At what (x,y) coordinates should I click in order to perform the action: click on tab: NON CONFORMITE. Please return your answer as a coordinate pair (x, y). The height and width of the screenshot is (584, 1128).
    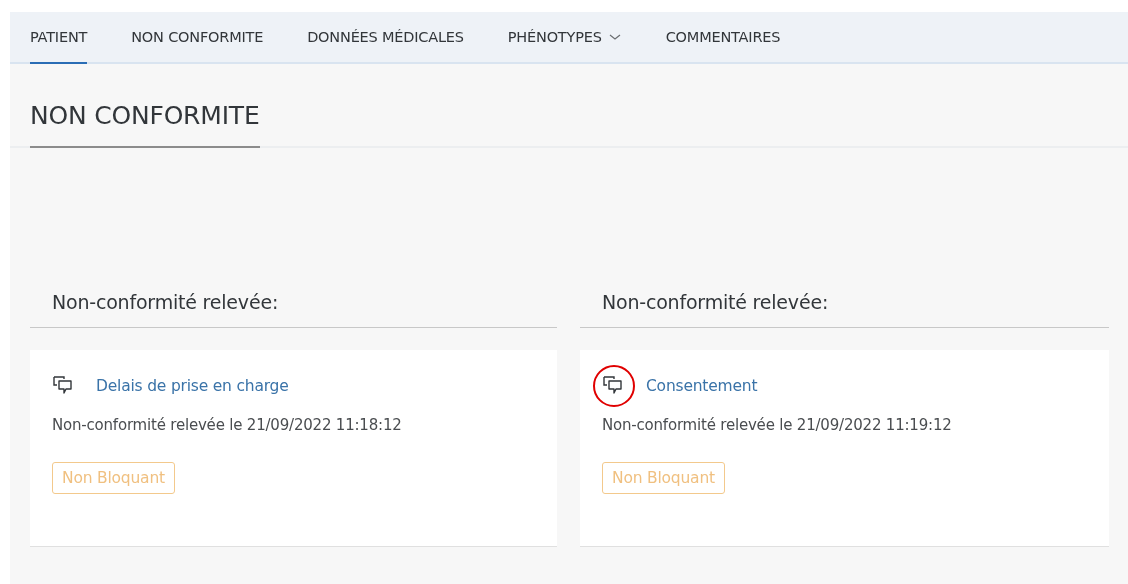
    Looking at the image, I should click on (197, 38).